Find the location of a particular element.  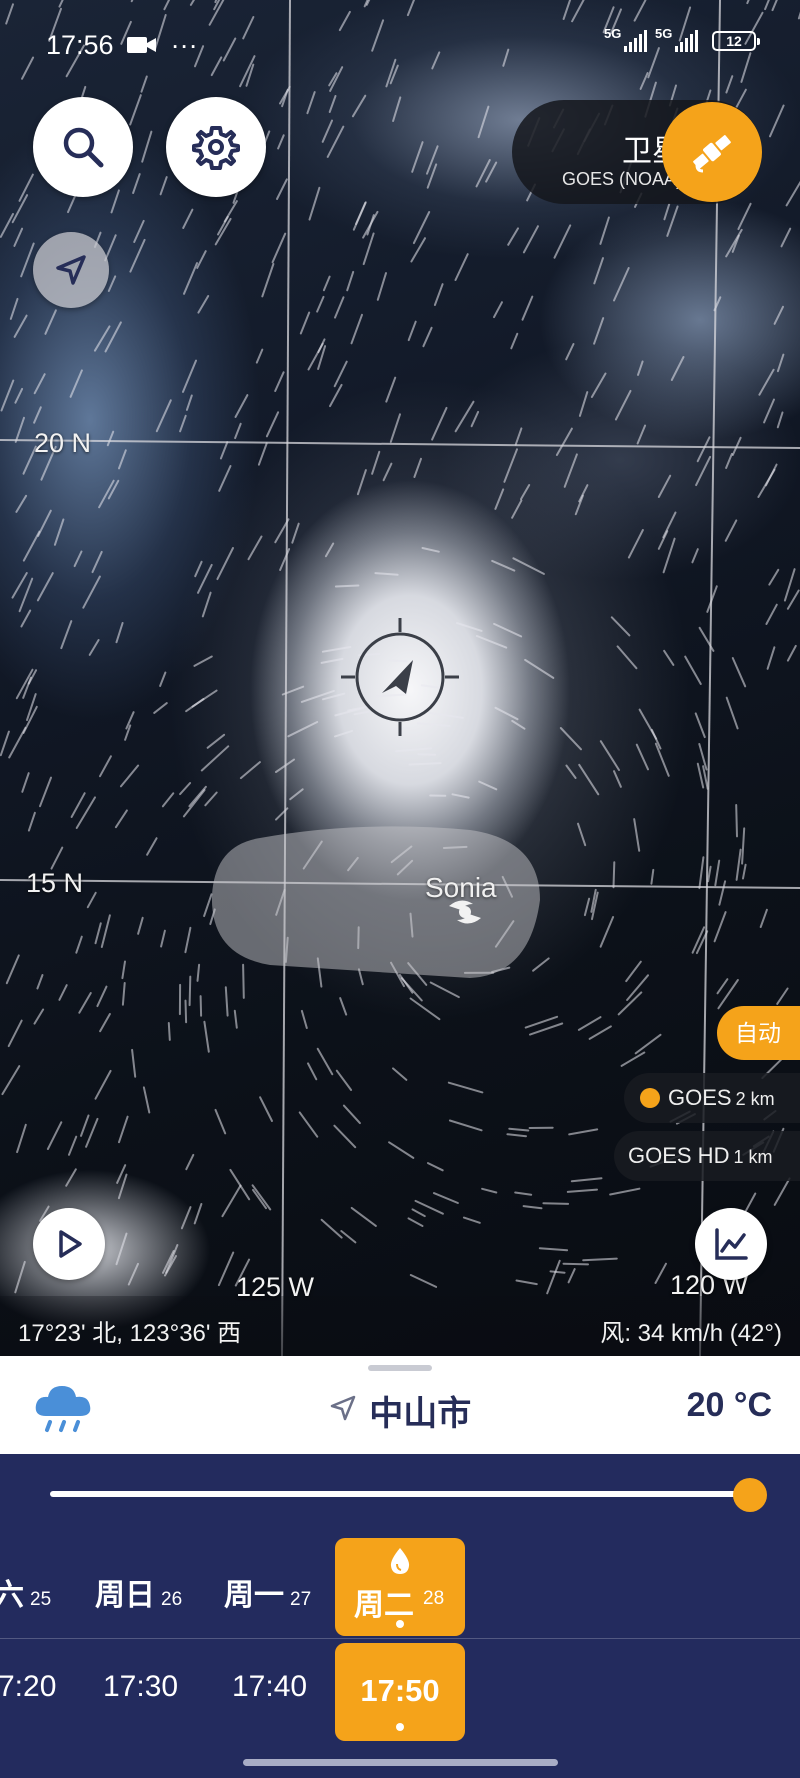

settings-button is located at coordinates (216, 147).